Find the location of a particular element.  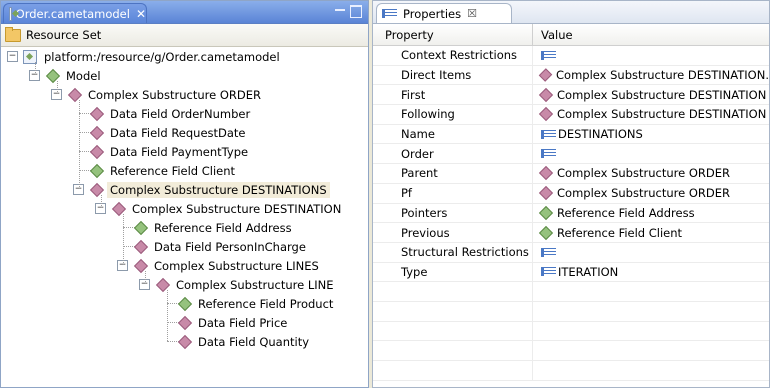

tree-item: − platform:/resource/g/Order.cametamodel is located at coordinates (145, 56).